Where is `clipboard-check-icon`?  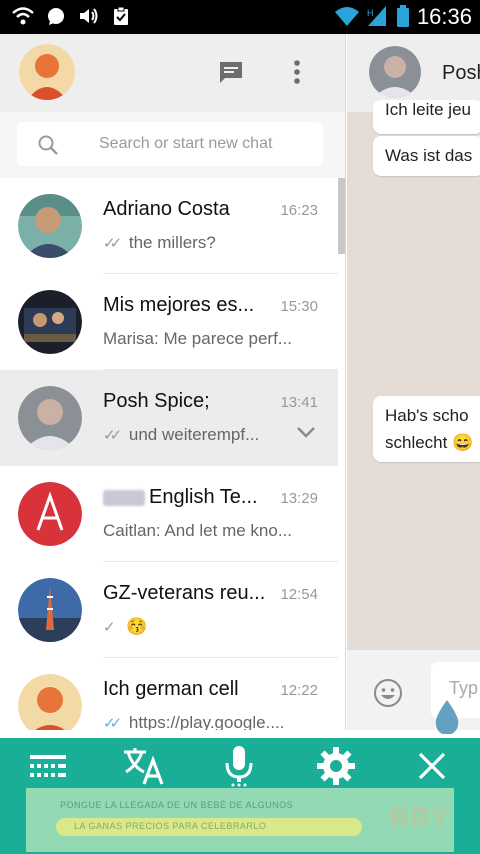
clipboard-check-icon is located at coordinates (121, 15).